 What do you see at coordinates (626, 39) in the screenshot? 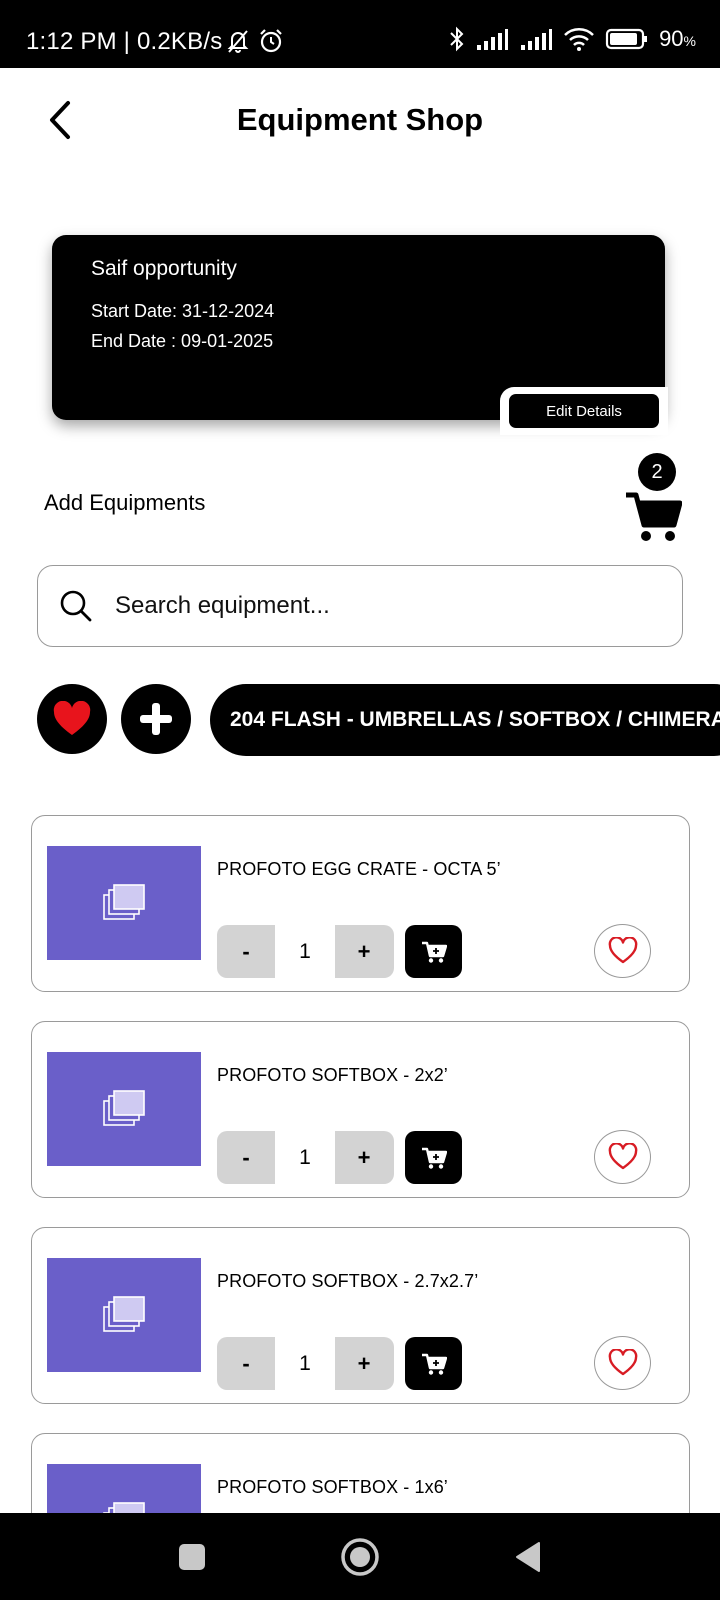
I see `battery-icon` at bounding box center [626, 39].